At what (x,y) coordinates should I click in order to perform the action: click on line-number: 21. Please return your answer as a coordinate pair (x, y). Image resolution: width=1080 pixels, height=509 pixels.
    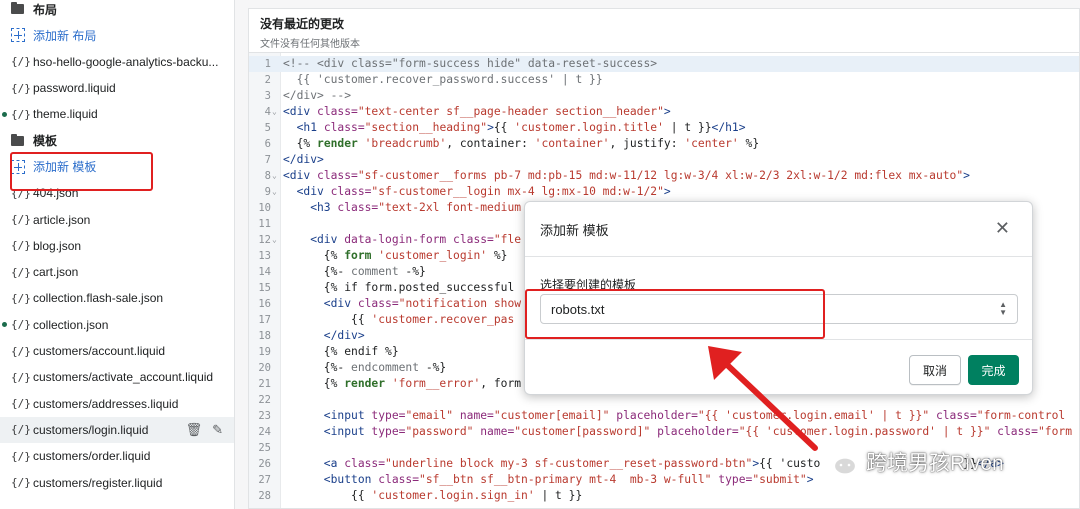
    Looking at the image, I should click on (264, 384).